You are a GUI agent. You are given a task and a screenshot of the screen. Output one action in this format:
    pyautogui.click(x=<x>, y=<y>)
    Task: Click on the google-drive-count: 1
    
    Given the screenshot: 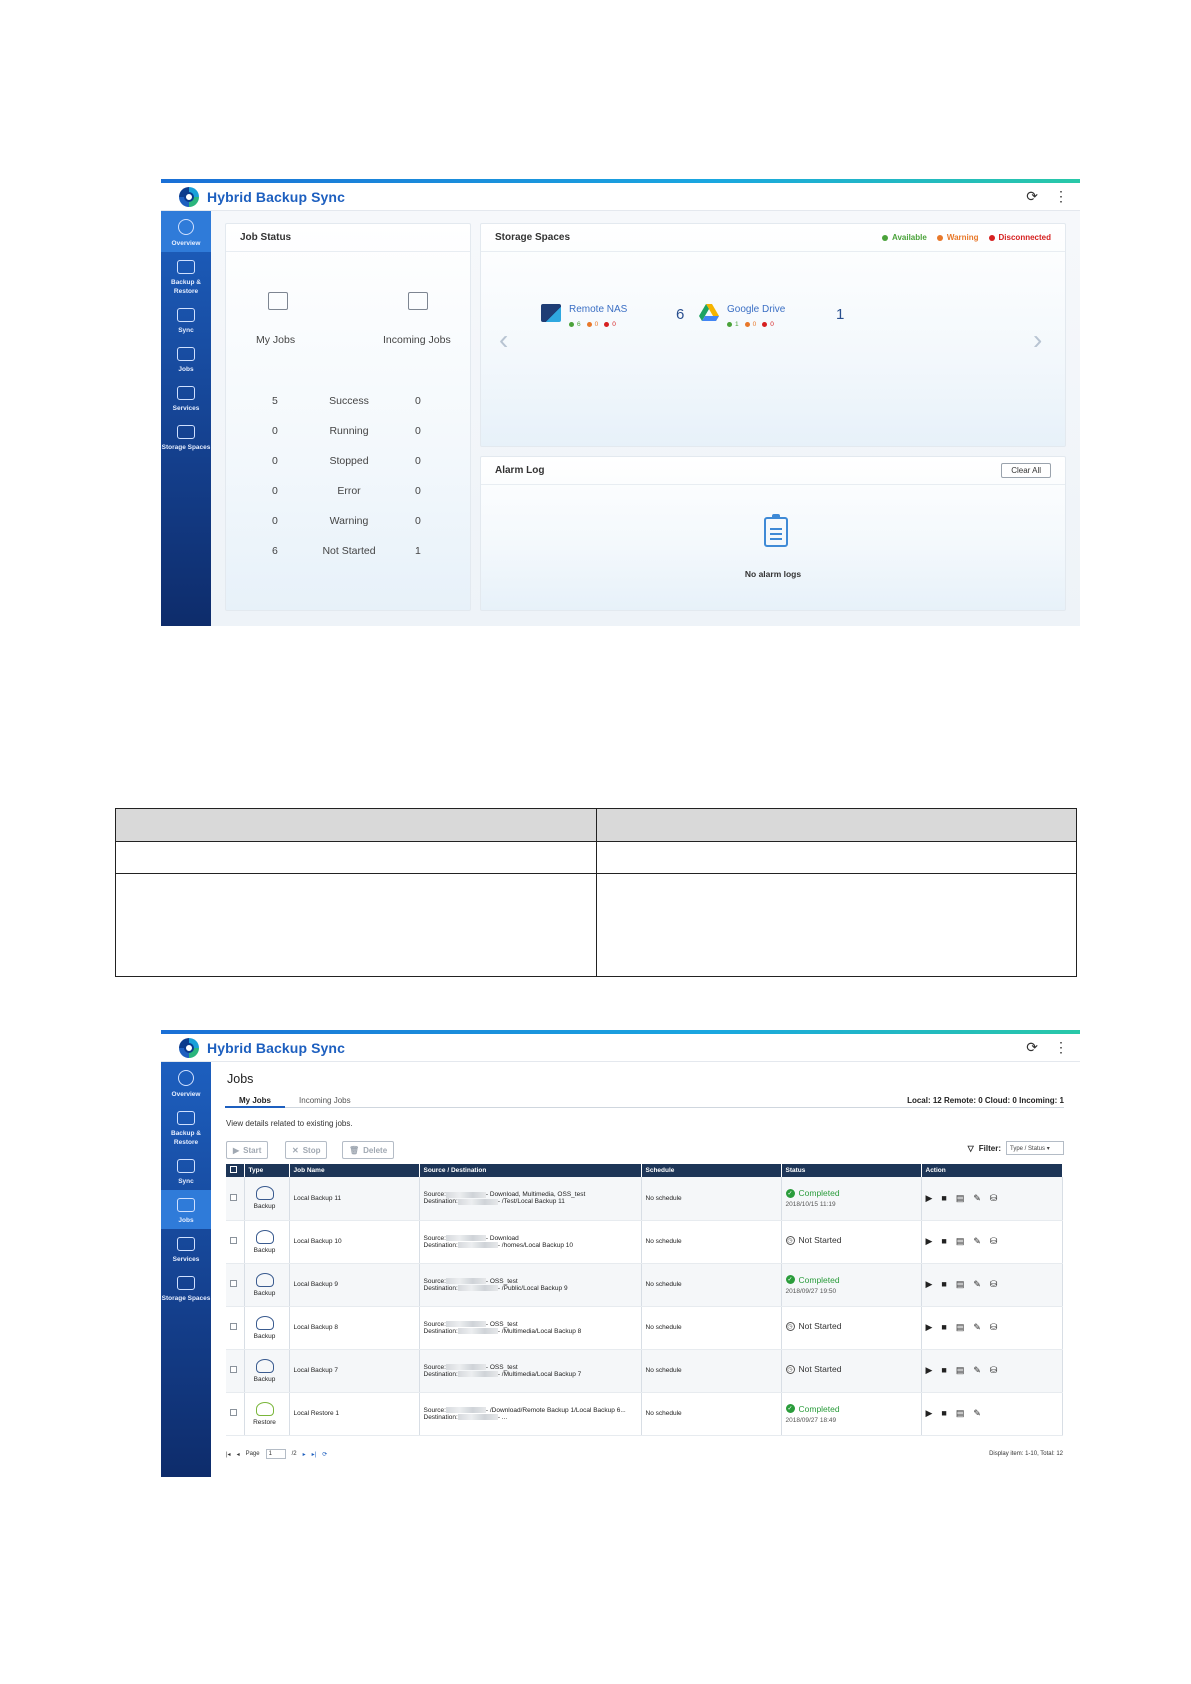 What is the action you would take?
    pyautogui.click(x=840, y=314)
    